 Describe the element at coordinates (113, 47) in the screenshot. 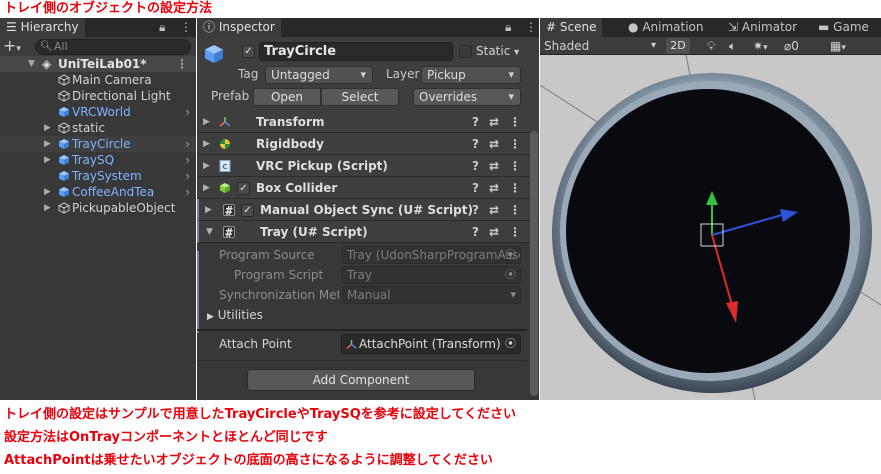

I see `hierarchy-search-input: 🔍︎ All` at that location.